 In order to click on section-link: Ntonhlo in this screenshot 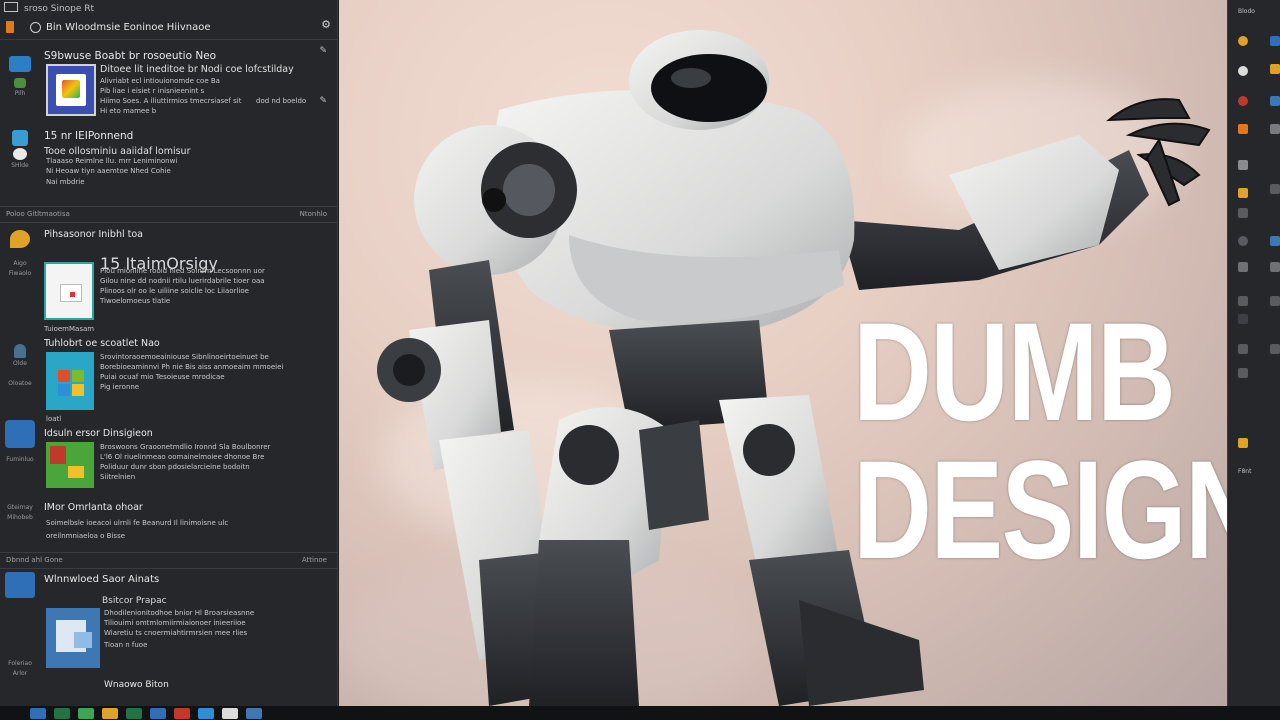, I will do `click(313, 214)`.